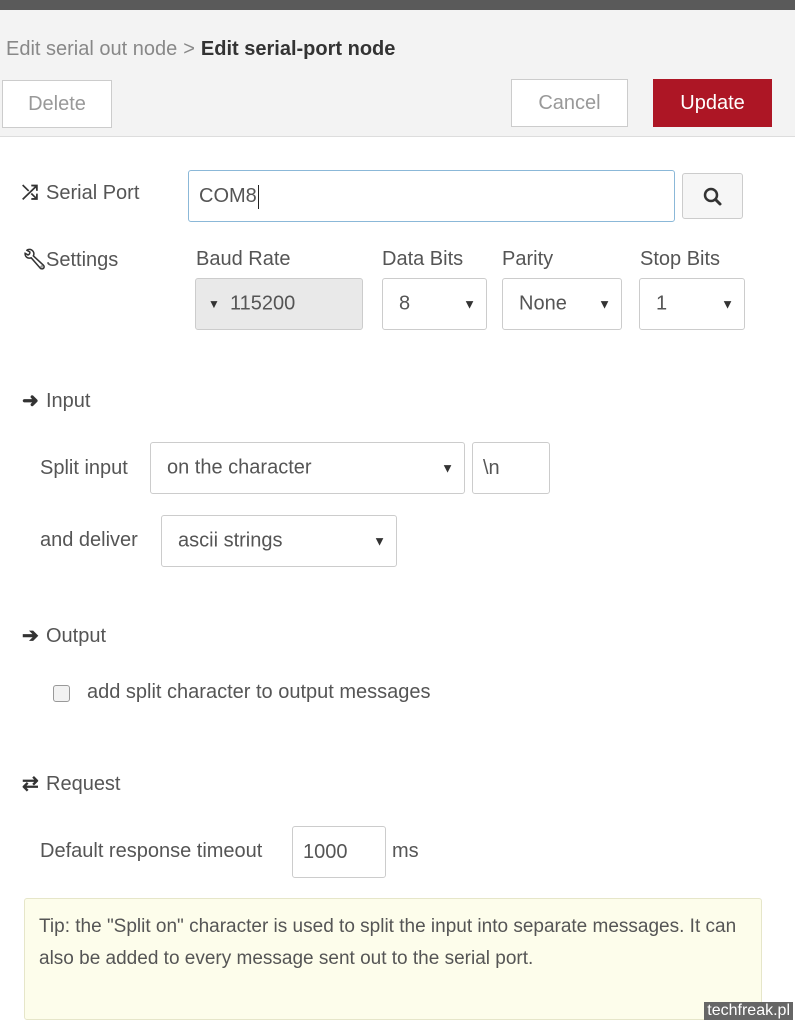 This screenshot has height=1024, width=795. Describe the element at coordinates (712, 103) in the screenshot. I see `update-button: Update` at that location.